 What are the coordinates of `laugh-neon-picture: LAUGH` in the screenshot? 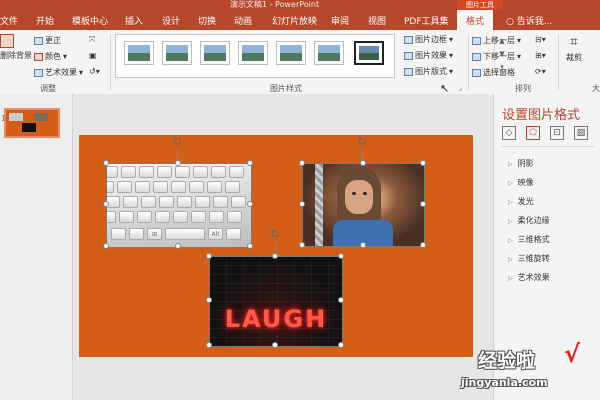 It's located at (276, 301).